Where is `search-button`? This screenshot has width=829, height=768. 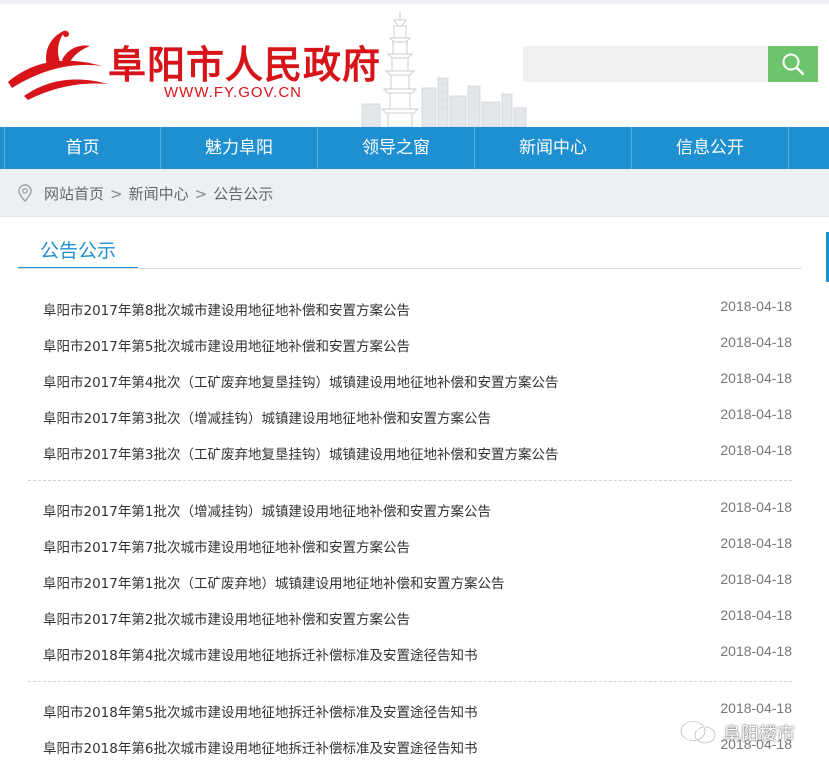 search-button is located at coordinates (793, 64).